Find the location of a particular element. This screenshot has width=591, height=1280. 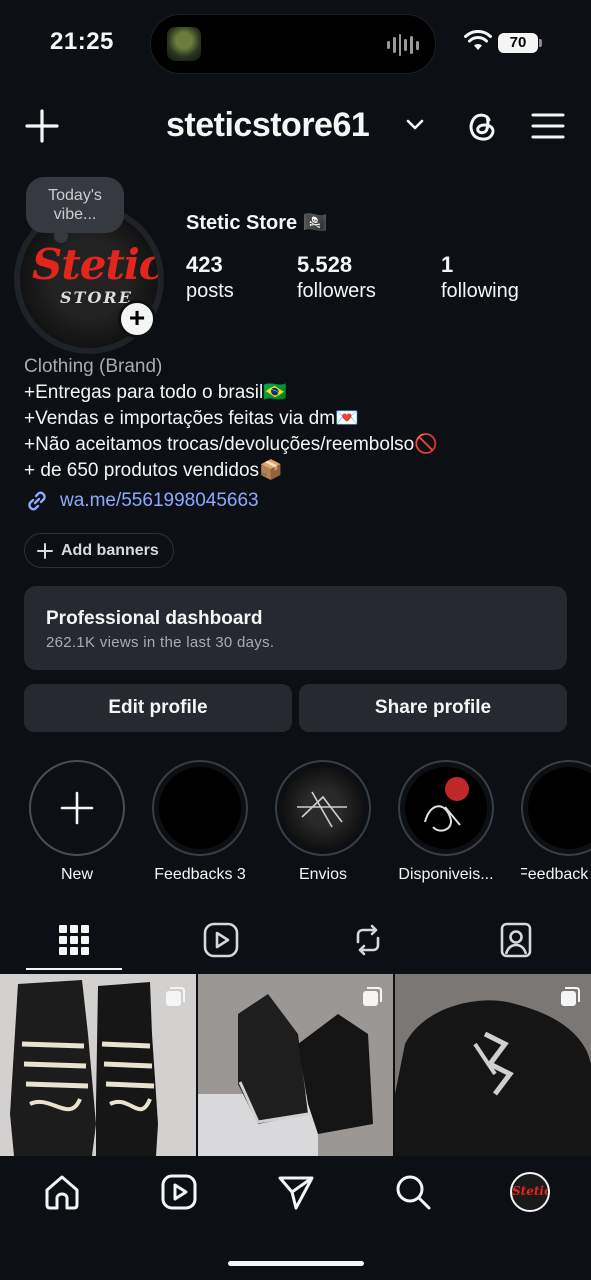

profile-link-text: wa.me/5561998045663 is located at coordinates (159, 501).